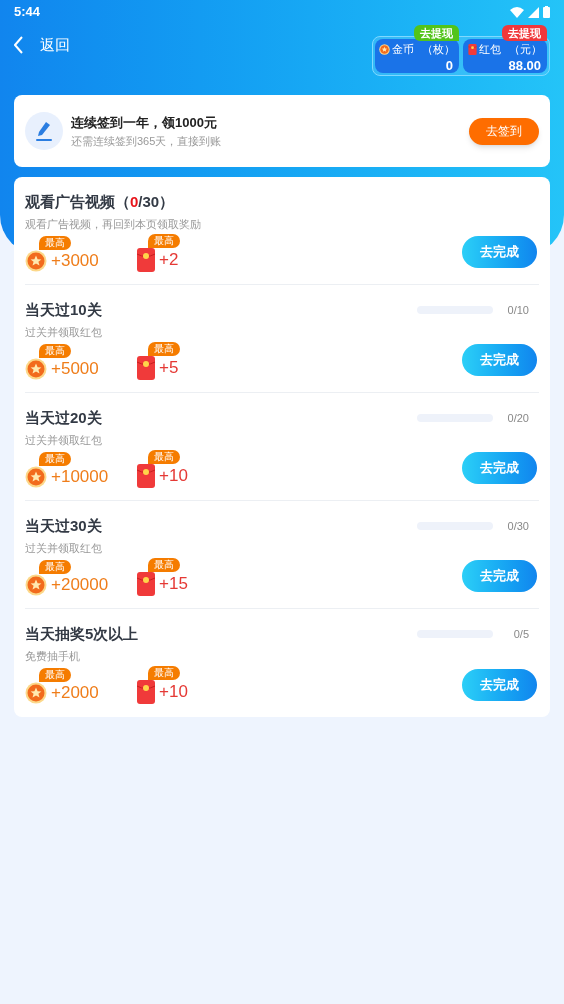 This screenshot has height=1004, width=564. What do you see at coordinates (169, 368) in the screenshot?
I see `envelope-reward: +5` at bounding box center [169, 368].